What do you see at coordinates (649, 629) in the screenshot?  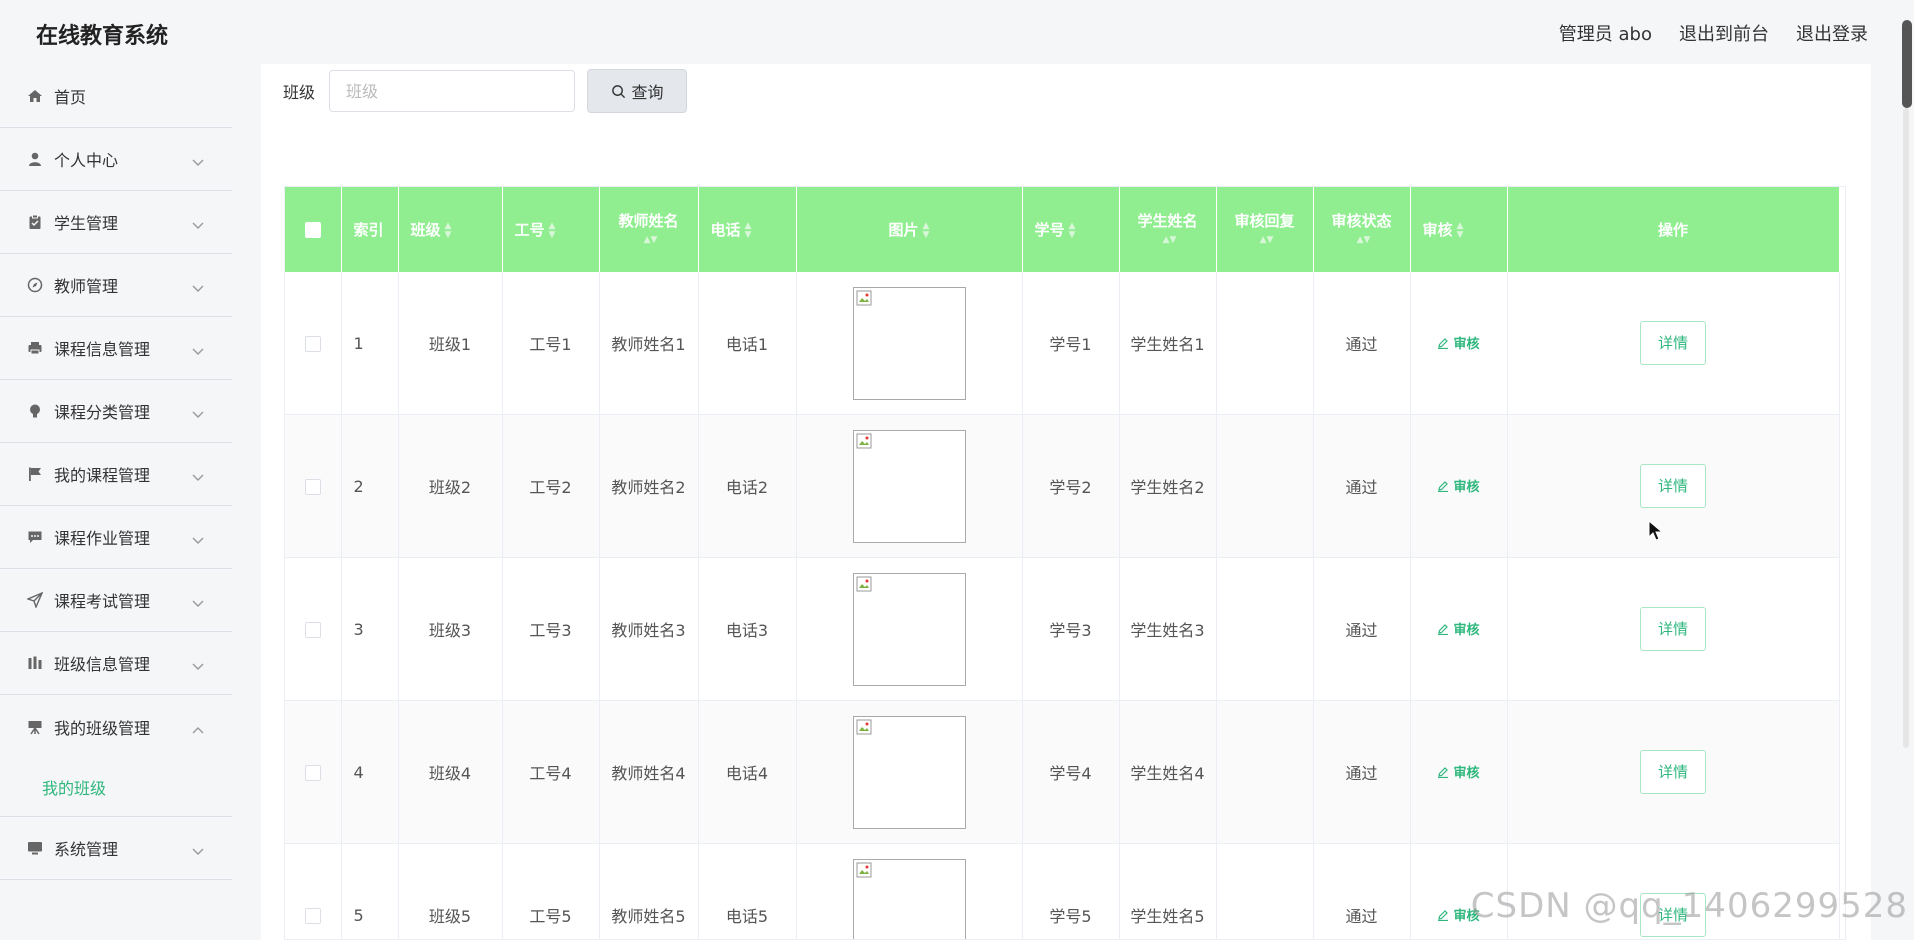 I see `teacher-name-cell: 教师姓名3` at bounding box center [649, 629].